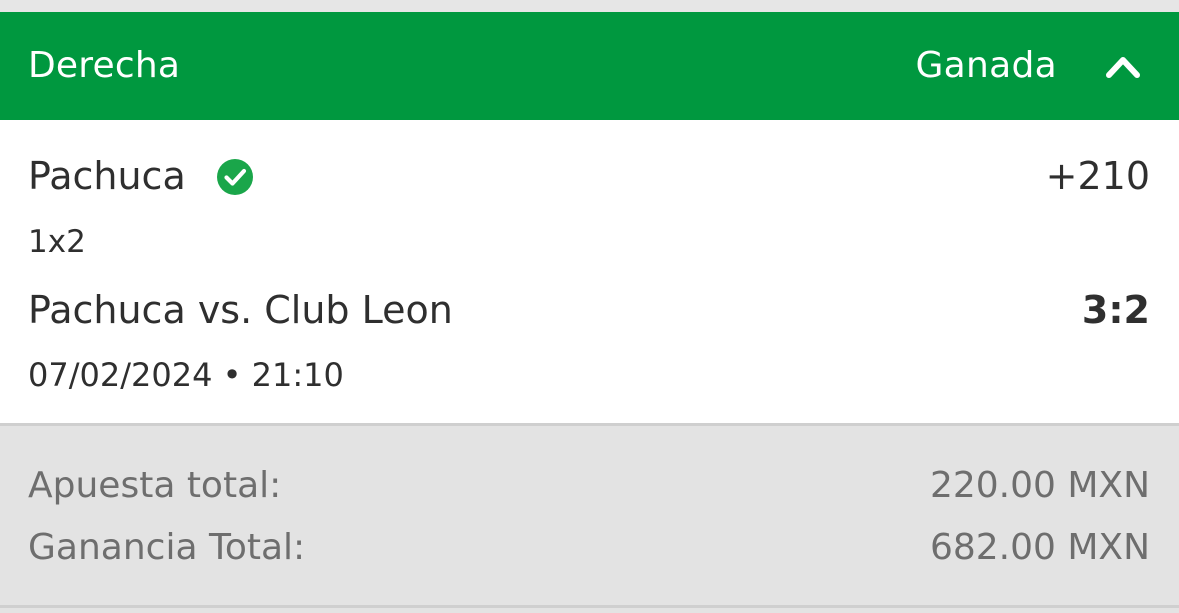 This screenshot has width=1179, height=613. I want to click on bottom-divider, so click(589, 606).